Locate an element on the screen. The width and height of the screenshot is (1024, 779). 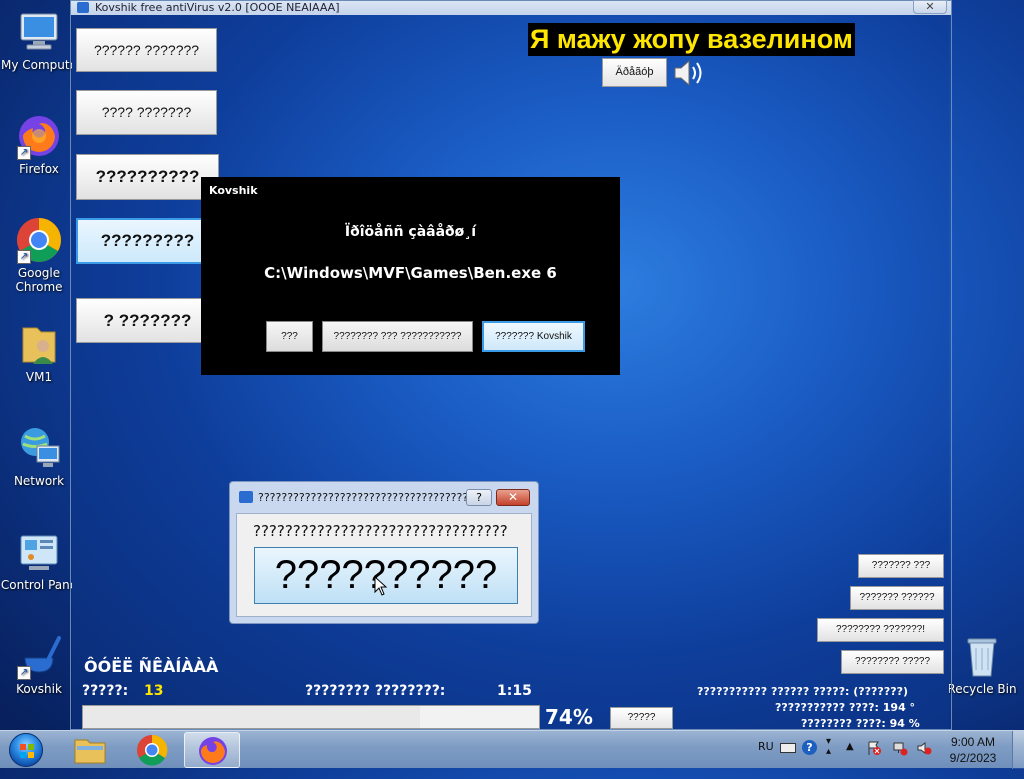
time-value: 1:15 is located at coordinates (514, 691).